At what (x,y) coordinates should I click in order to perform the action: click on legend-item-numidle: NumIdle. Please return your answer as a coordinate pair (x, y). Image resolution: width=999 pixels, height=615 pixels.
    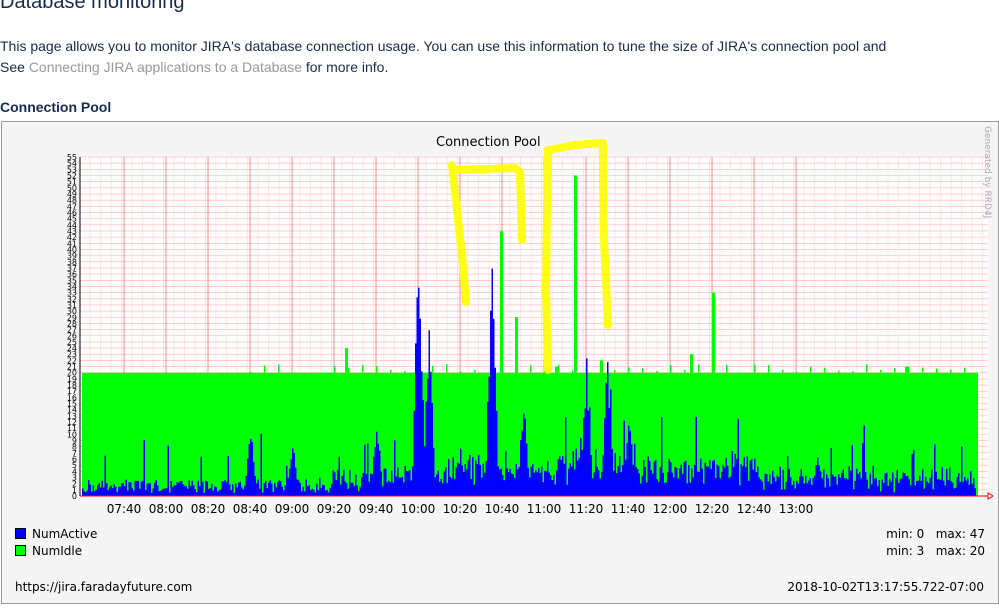
    Looking at the image, I should click on (48, 551).